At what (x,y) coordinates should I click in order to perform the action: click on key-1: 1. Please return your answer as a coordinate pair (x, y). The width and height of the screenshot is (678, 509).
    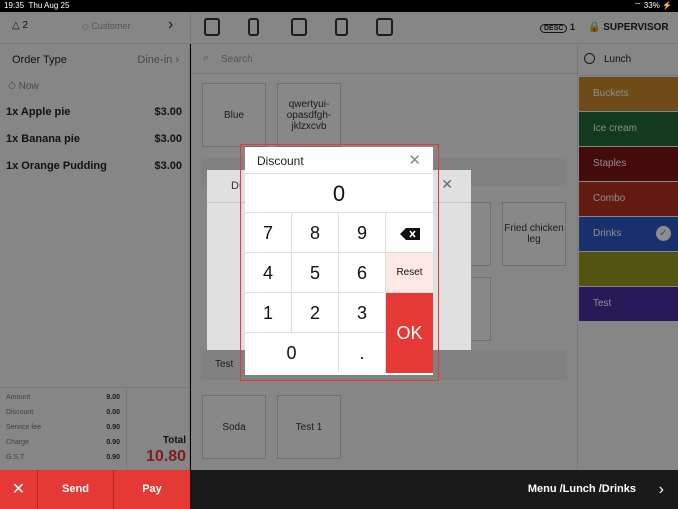
    Looking at the image, I should click on (268, 313).